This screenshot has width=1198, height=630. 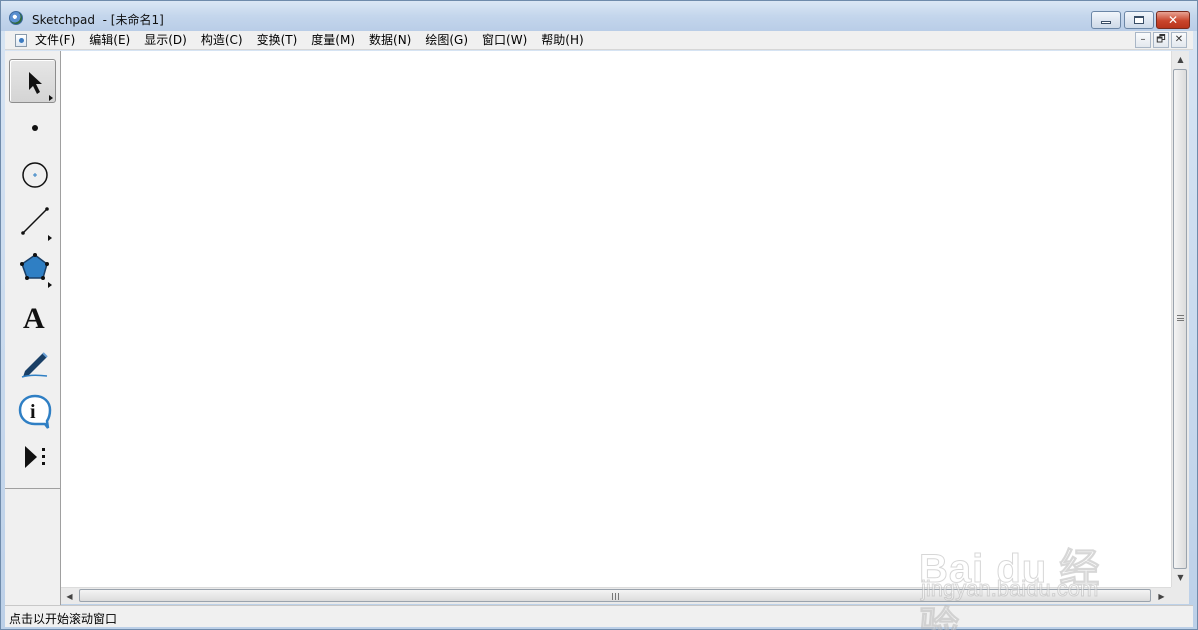 I want to click on toolbox: A i, so click(x=33, y=328).